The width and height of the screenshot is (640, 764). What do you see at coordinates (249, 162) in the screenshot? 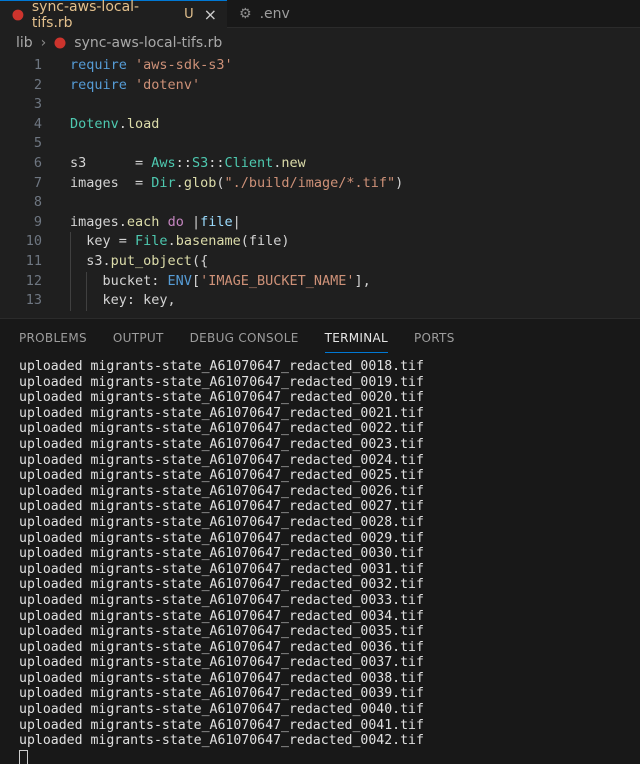
I see `code-token: Client` at bounding box center [249, 162].